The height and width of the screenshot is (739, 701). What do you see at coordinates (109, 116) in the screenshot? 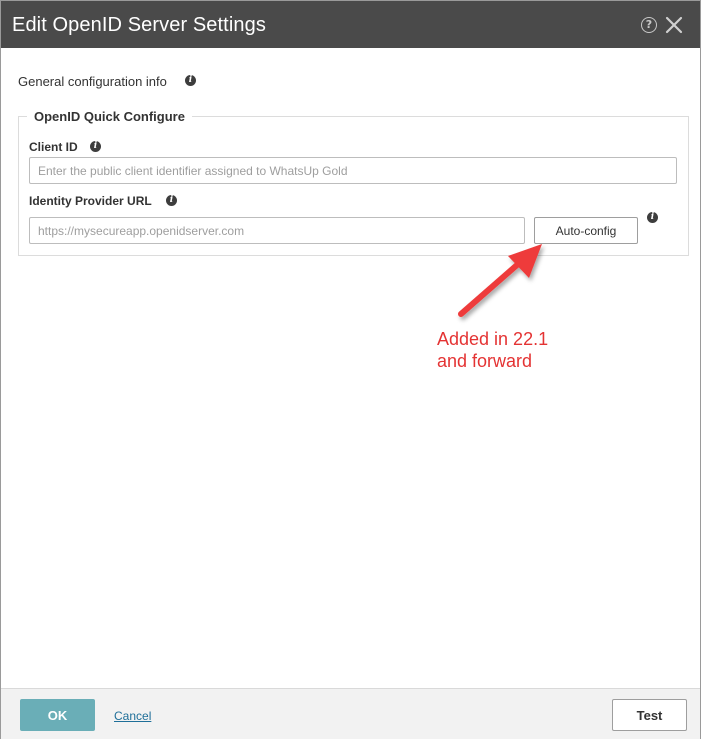
I see `quick-configure-legend: OpenID Quick Configure` at bounding box center [109, 116].